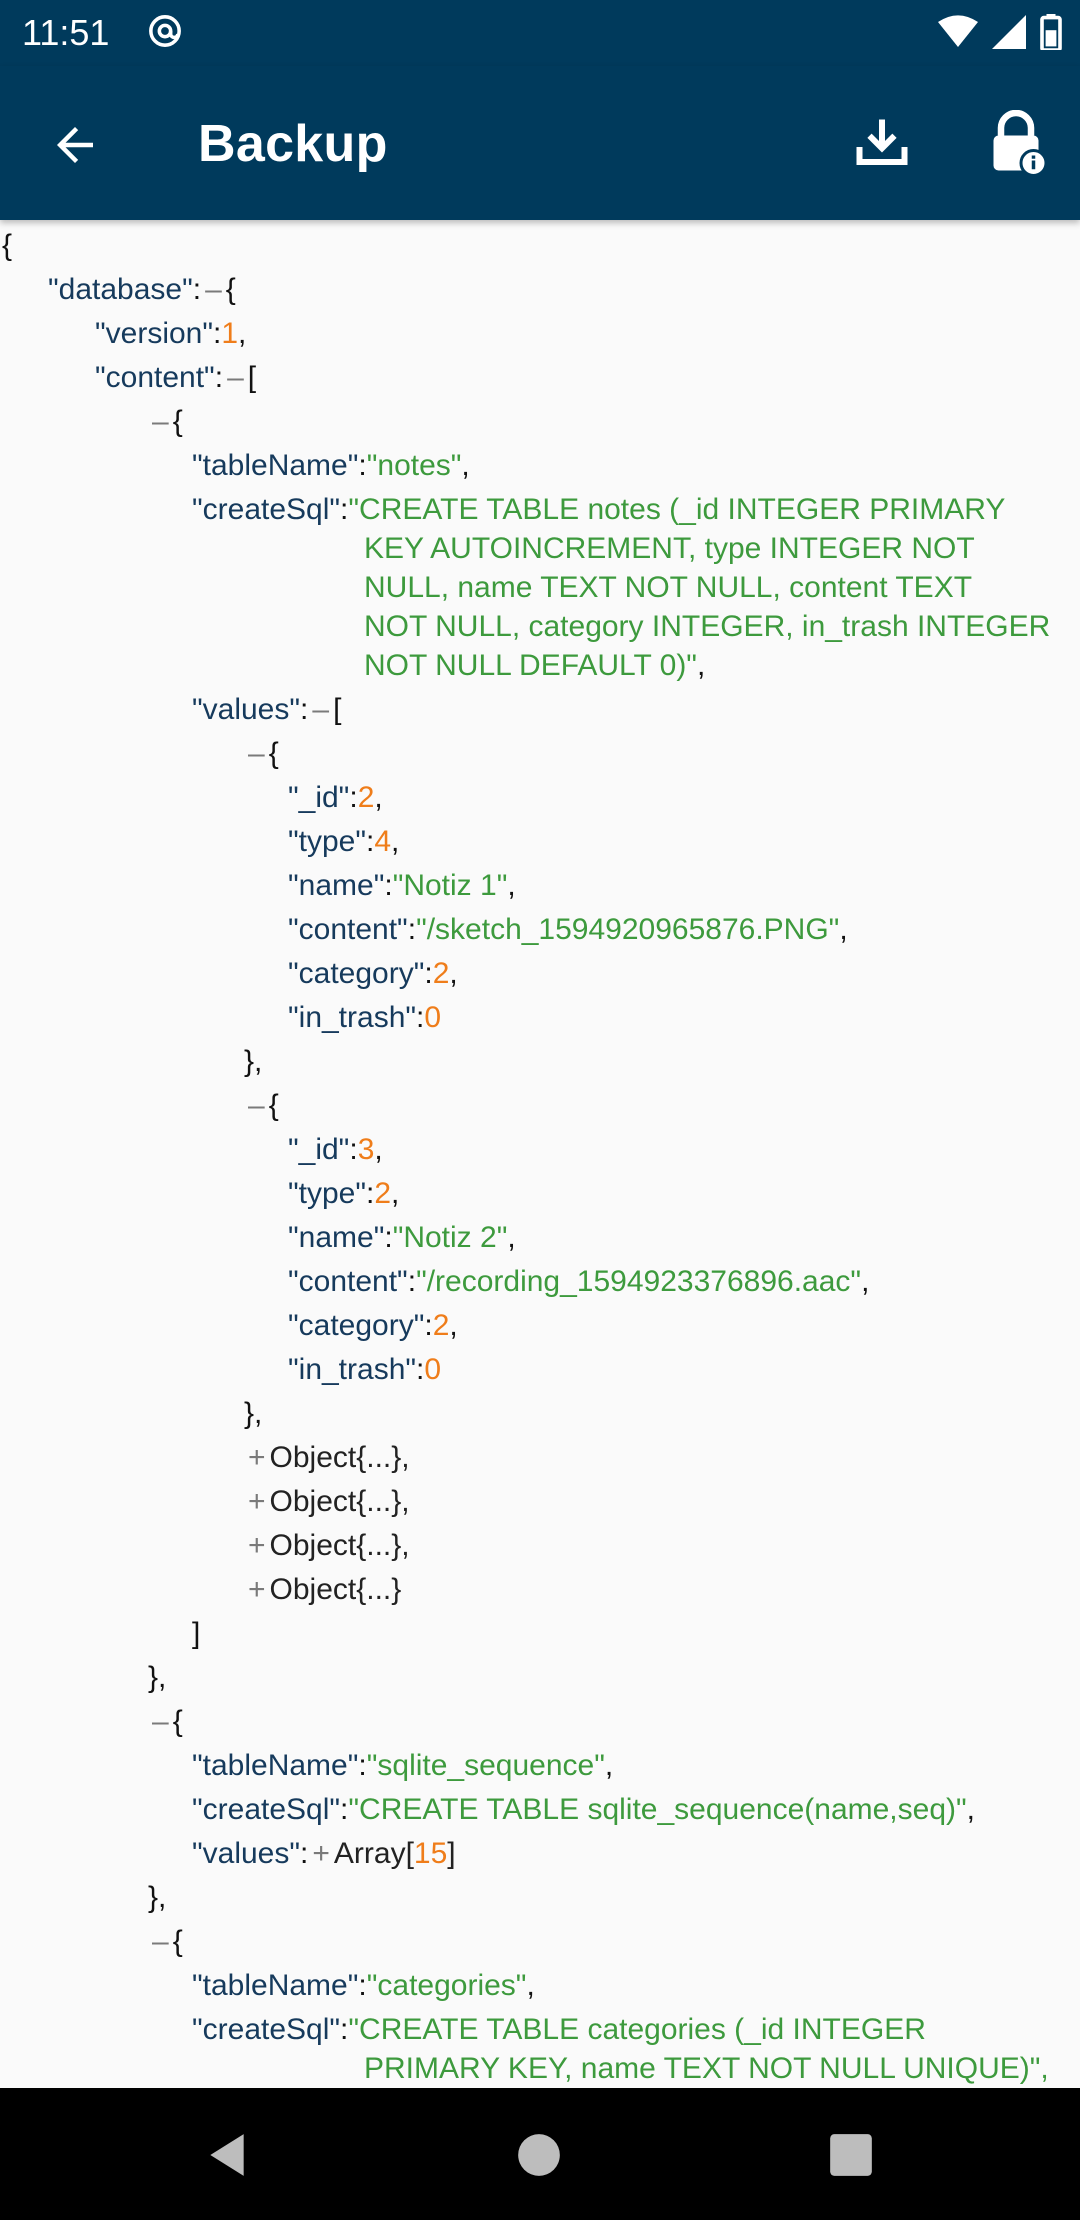 This screenshot has width=1080, height=2220. I want to click on json-line-content: "content": –[, so click(176, 377).